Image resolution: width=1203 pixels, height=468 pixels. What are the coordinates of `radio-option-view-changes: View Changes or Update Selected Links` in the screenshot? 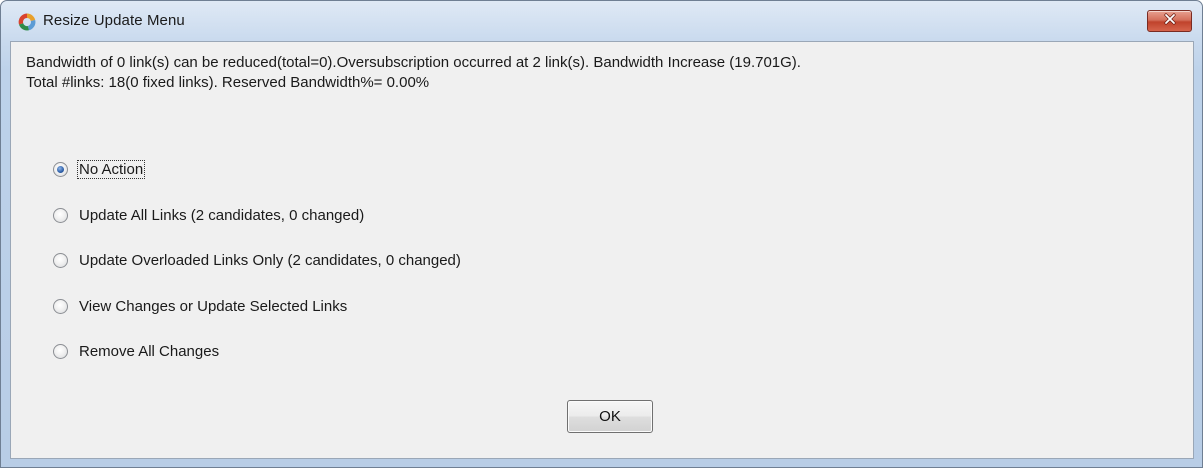 It's located at (200, 306).